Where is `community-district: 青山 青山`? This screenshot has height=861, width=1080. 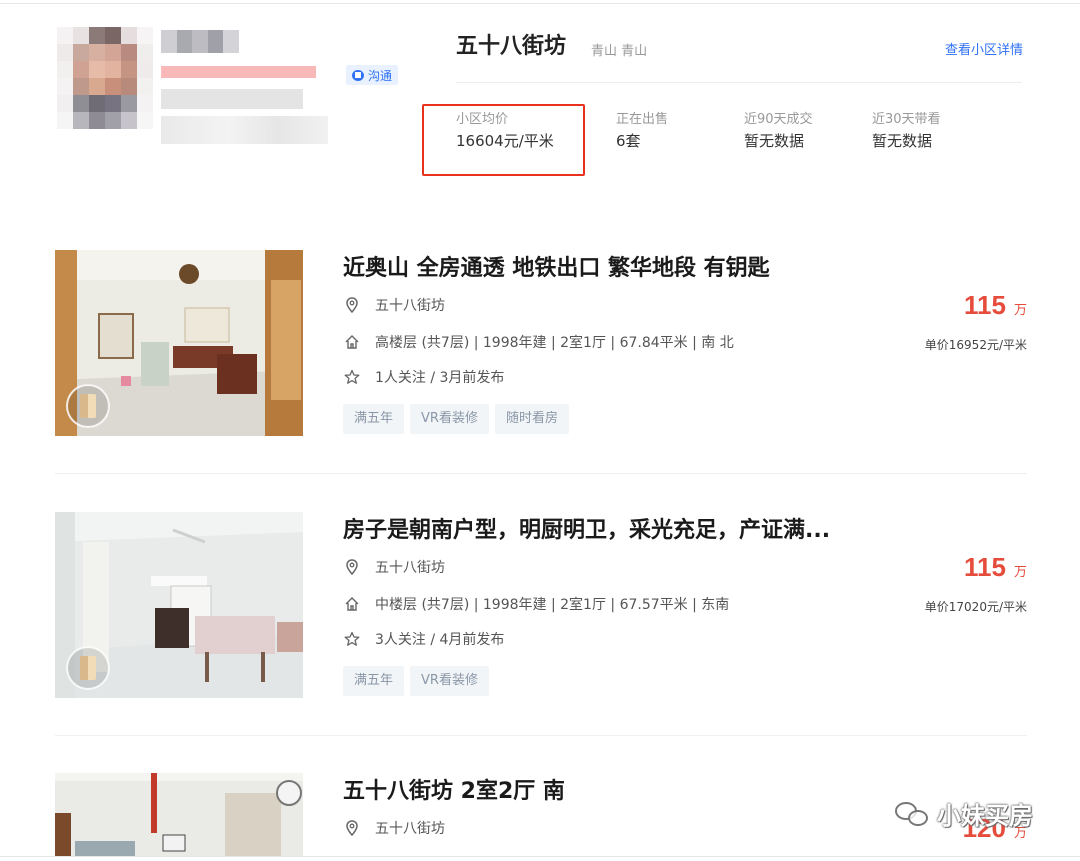 community-district: 青山 青山 is located at coordinates (619, 51).